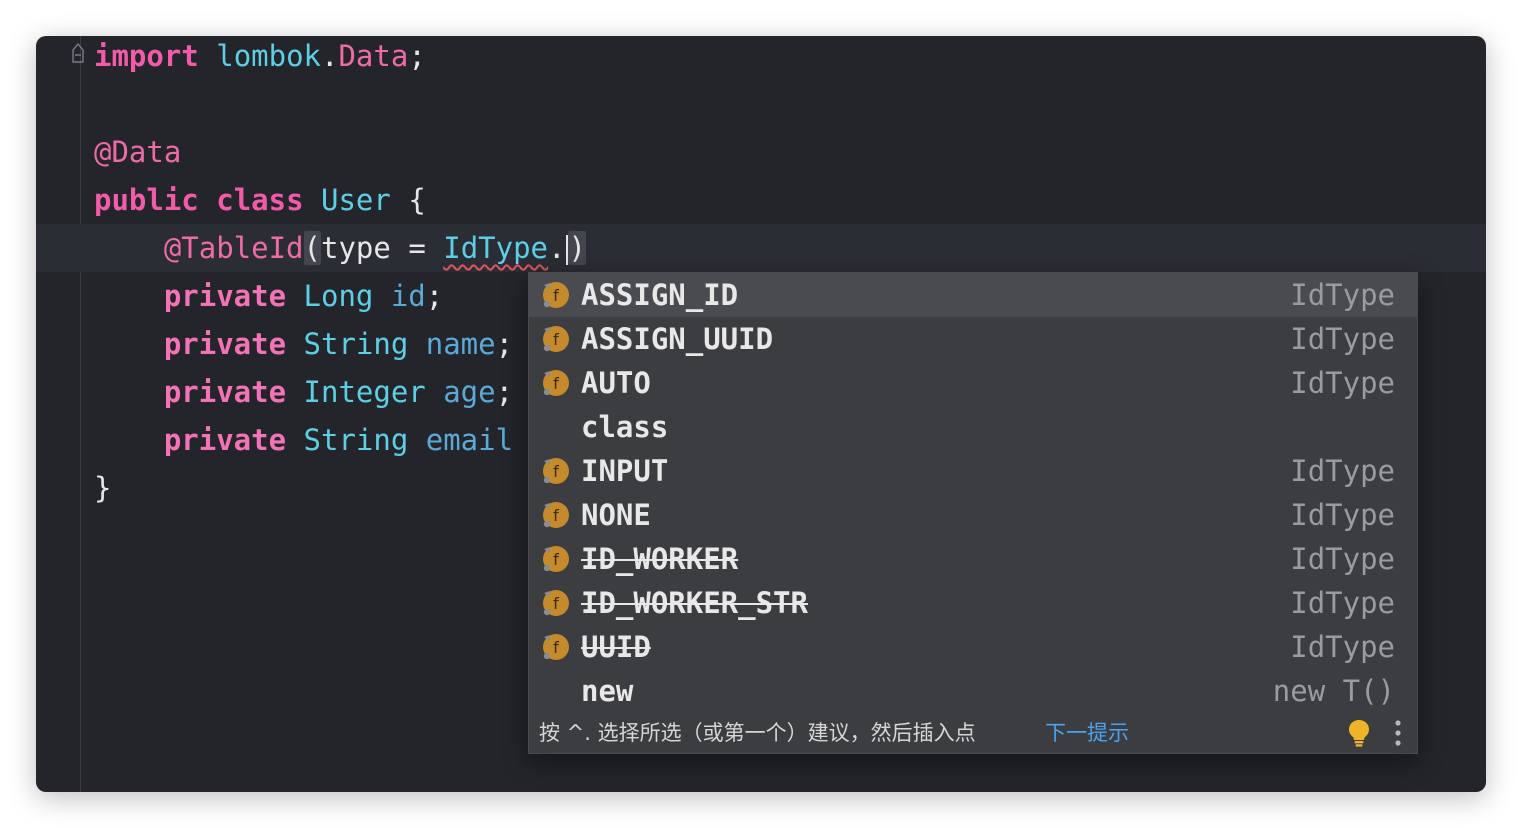  Describe the element at coordinates (973, 691) in the screenshot. I see `completion-item: new new T()` at that location.